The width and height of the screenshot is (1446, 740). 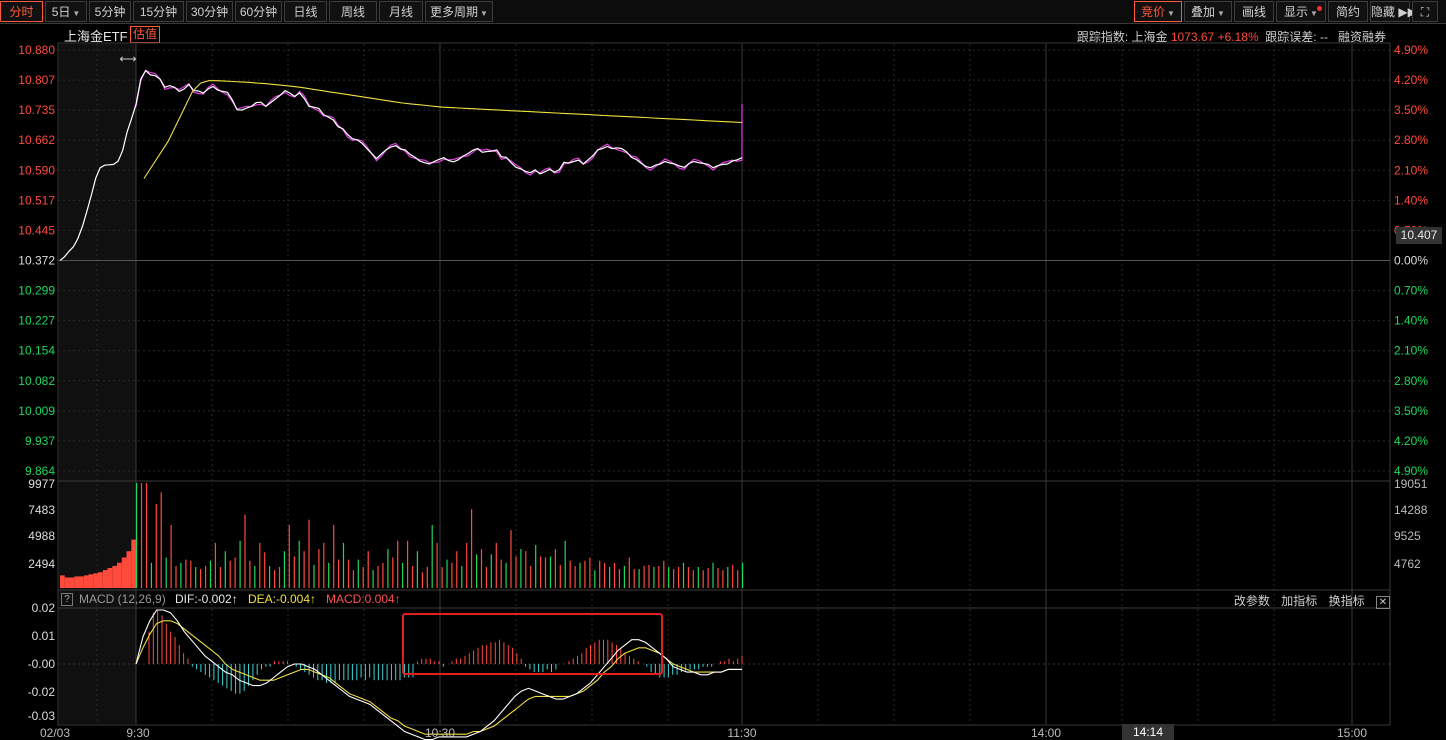 I want to click on price-axis-label: 9.937, so click(x=40, y=441).